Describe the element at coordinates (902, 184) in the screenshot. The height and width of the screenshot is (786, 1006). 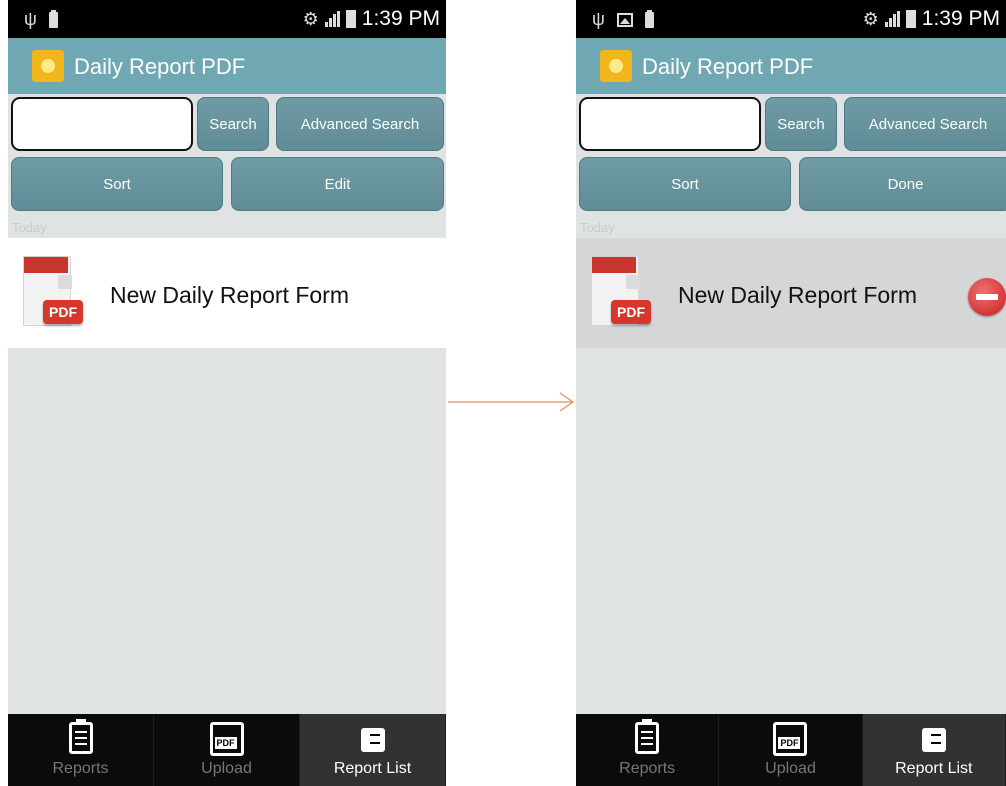
I see `done-button: Done` at that location.